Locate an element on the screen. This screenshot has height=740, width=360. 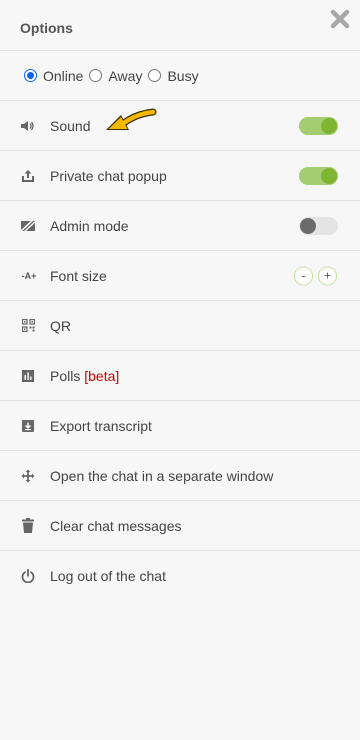
clear-messages-row: Clear chat messages is located at coordinates (180, 526).